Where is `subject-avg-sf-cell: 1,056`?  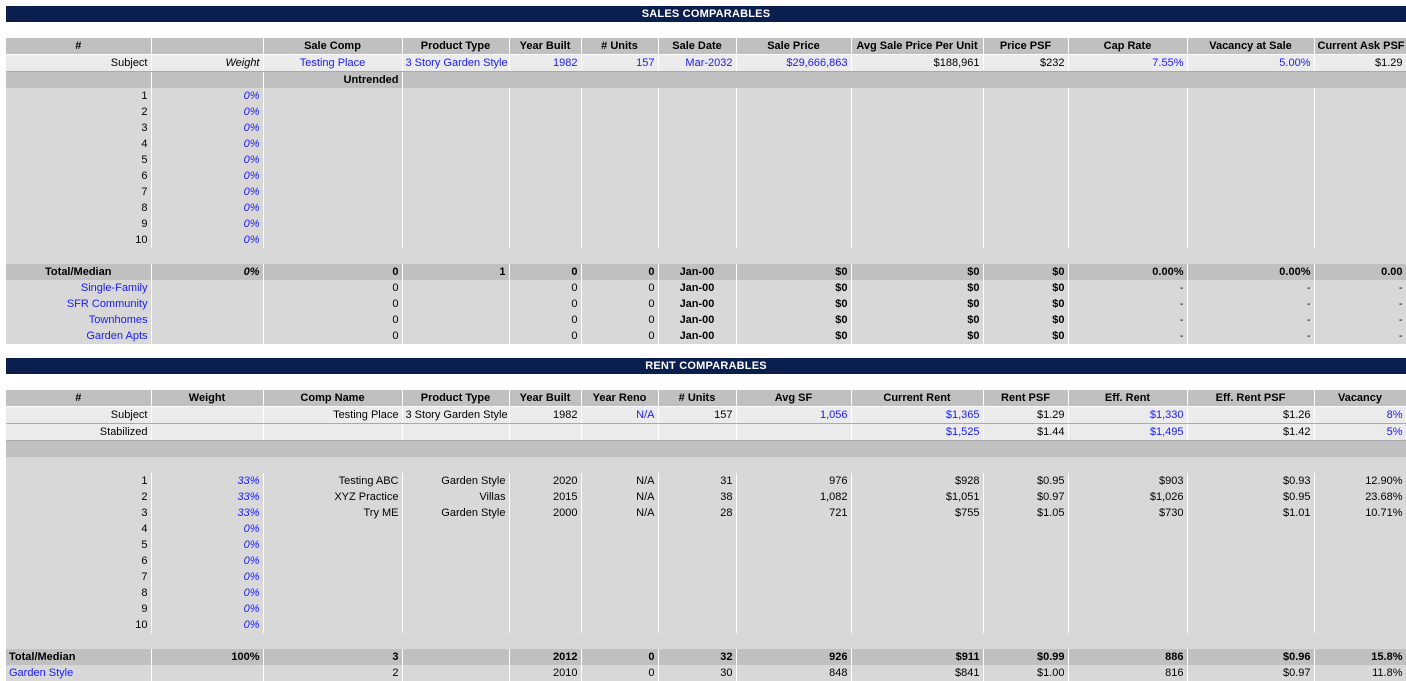 subject-avg-sf-cell: 1,056 is located at coordinates (794, 415).